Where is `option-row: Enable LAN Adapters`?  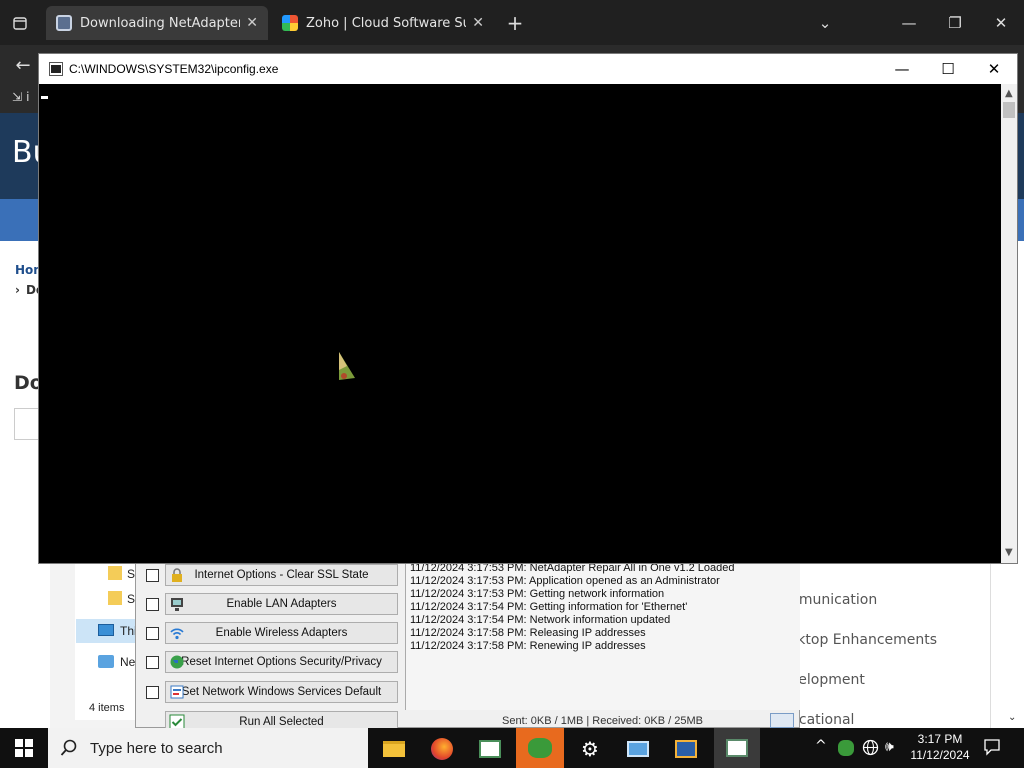
option-row: Enable LAN Adapters is located at coordinates (272, 604).